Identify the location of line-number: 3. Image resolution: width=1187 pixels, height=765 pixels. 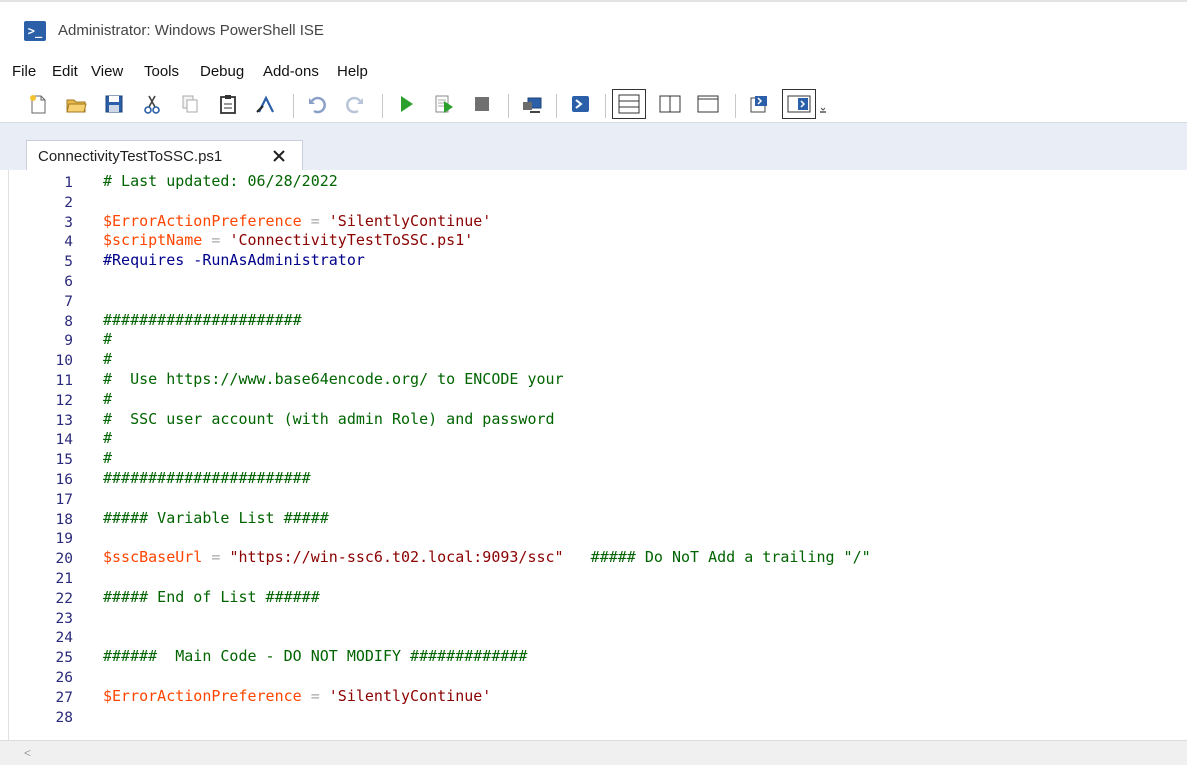
(68, 222).